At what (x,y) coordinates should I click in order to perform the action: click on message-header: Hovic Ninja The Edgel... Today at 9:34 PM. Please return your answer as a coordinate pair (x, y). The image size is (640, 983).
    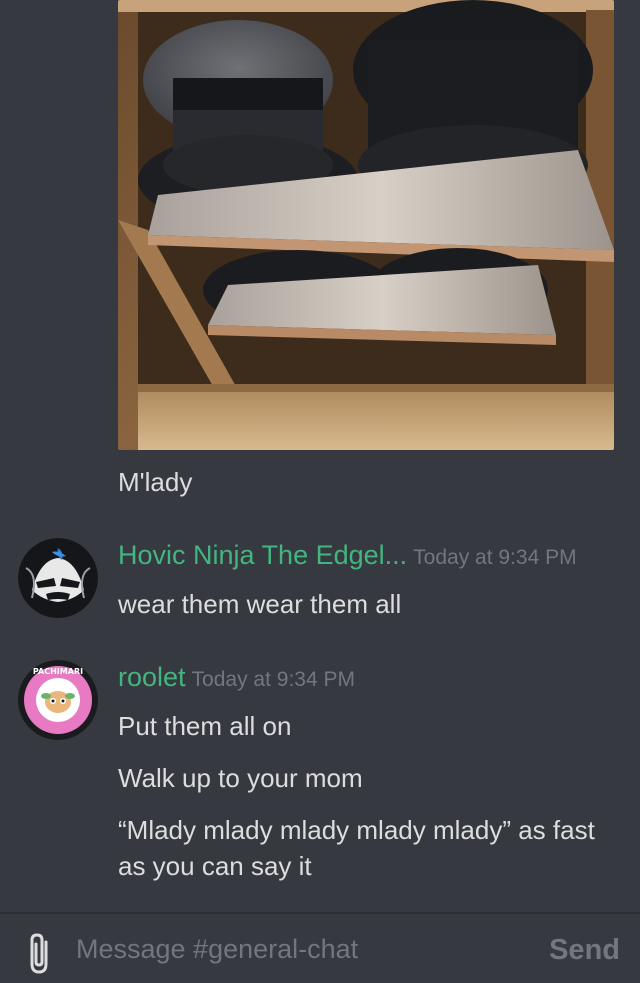
    Looking at the image, I should click on (347, 555).